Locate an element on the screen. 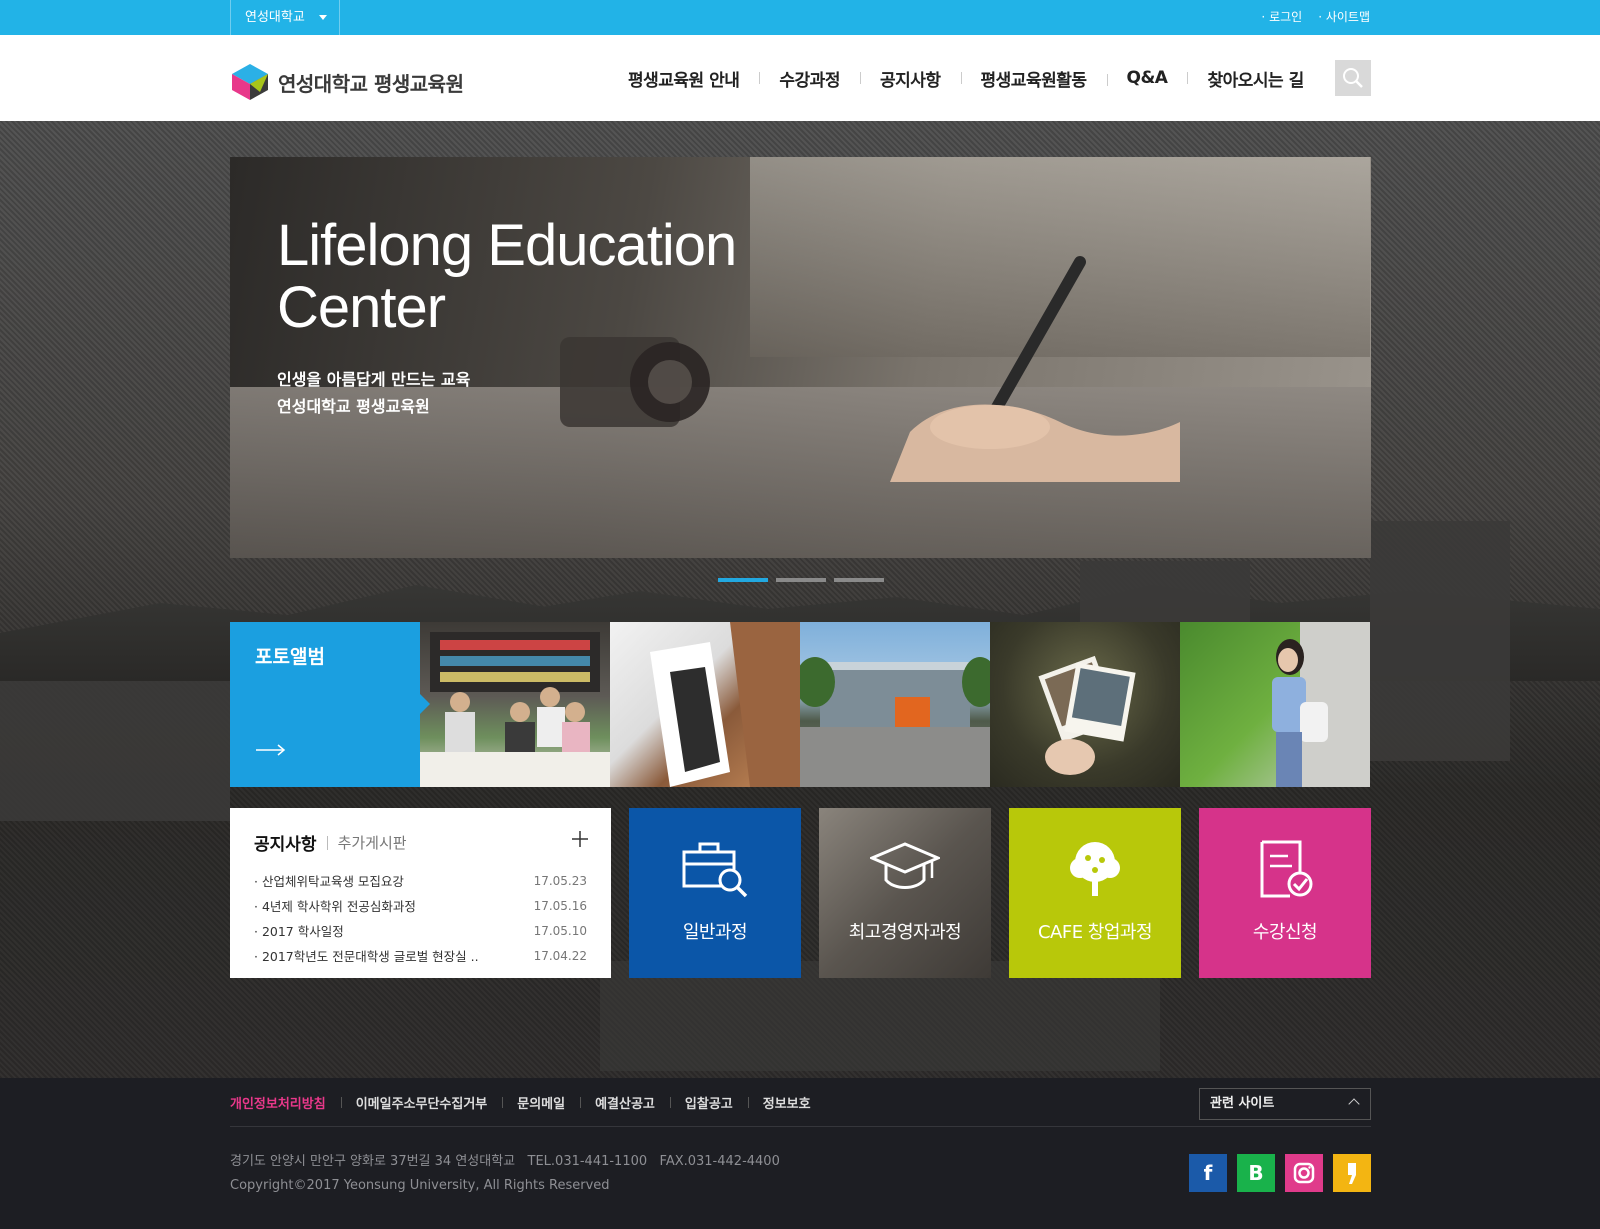 The height and width of the screenshot is (1229, 1600). hero-title-line2: Center is located at coordinates (361, 307).